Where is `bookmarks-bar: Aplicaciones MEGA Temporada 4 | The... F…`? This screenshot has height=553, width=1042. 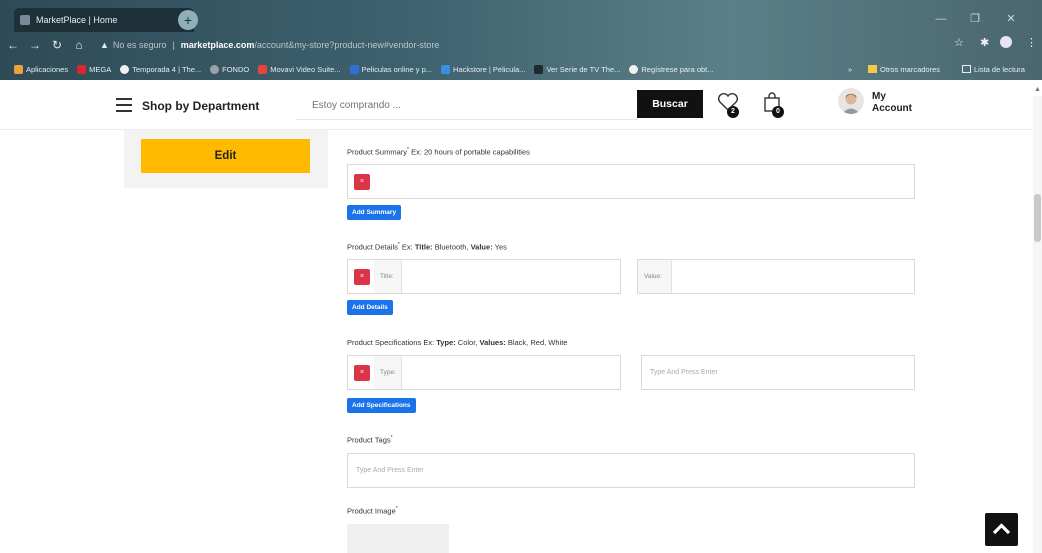
bookmarks-bar: Aplicaciones MEGA Temporada 4 | The... F… is located at coordinates (521, 69).